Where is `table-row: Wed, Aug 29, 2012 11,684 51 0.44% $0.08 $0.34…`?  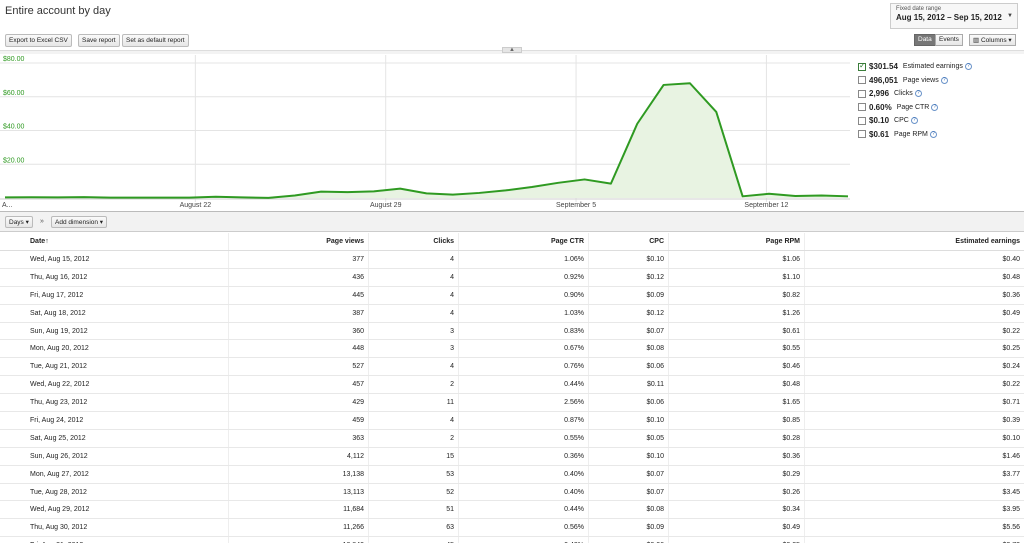
table-row: Wed, Aug 29, 2012 11,684 51 0.44% $0.08 $0.34… is located at coordinates (512, 510).